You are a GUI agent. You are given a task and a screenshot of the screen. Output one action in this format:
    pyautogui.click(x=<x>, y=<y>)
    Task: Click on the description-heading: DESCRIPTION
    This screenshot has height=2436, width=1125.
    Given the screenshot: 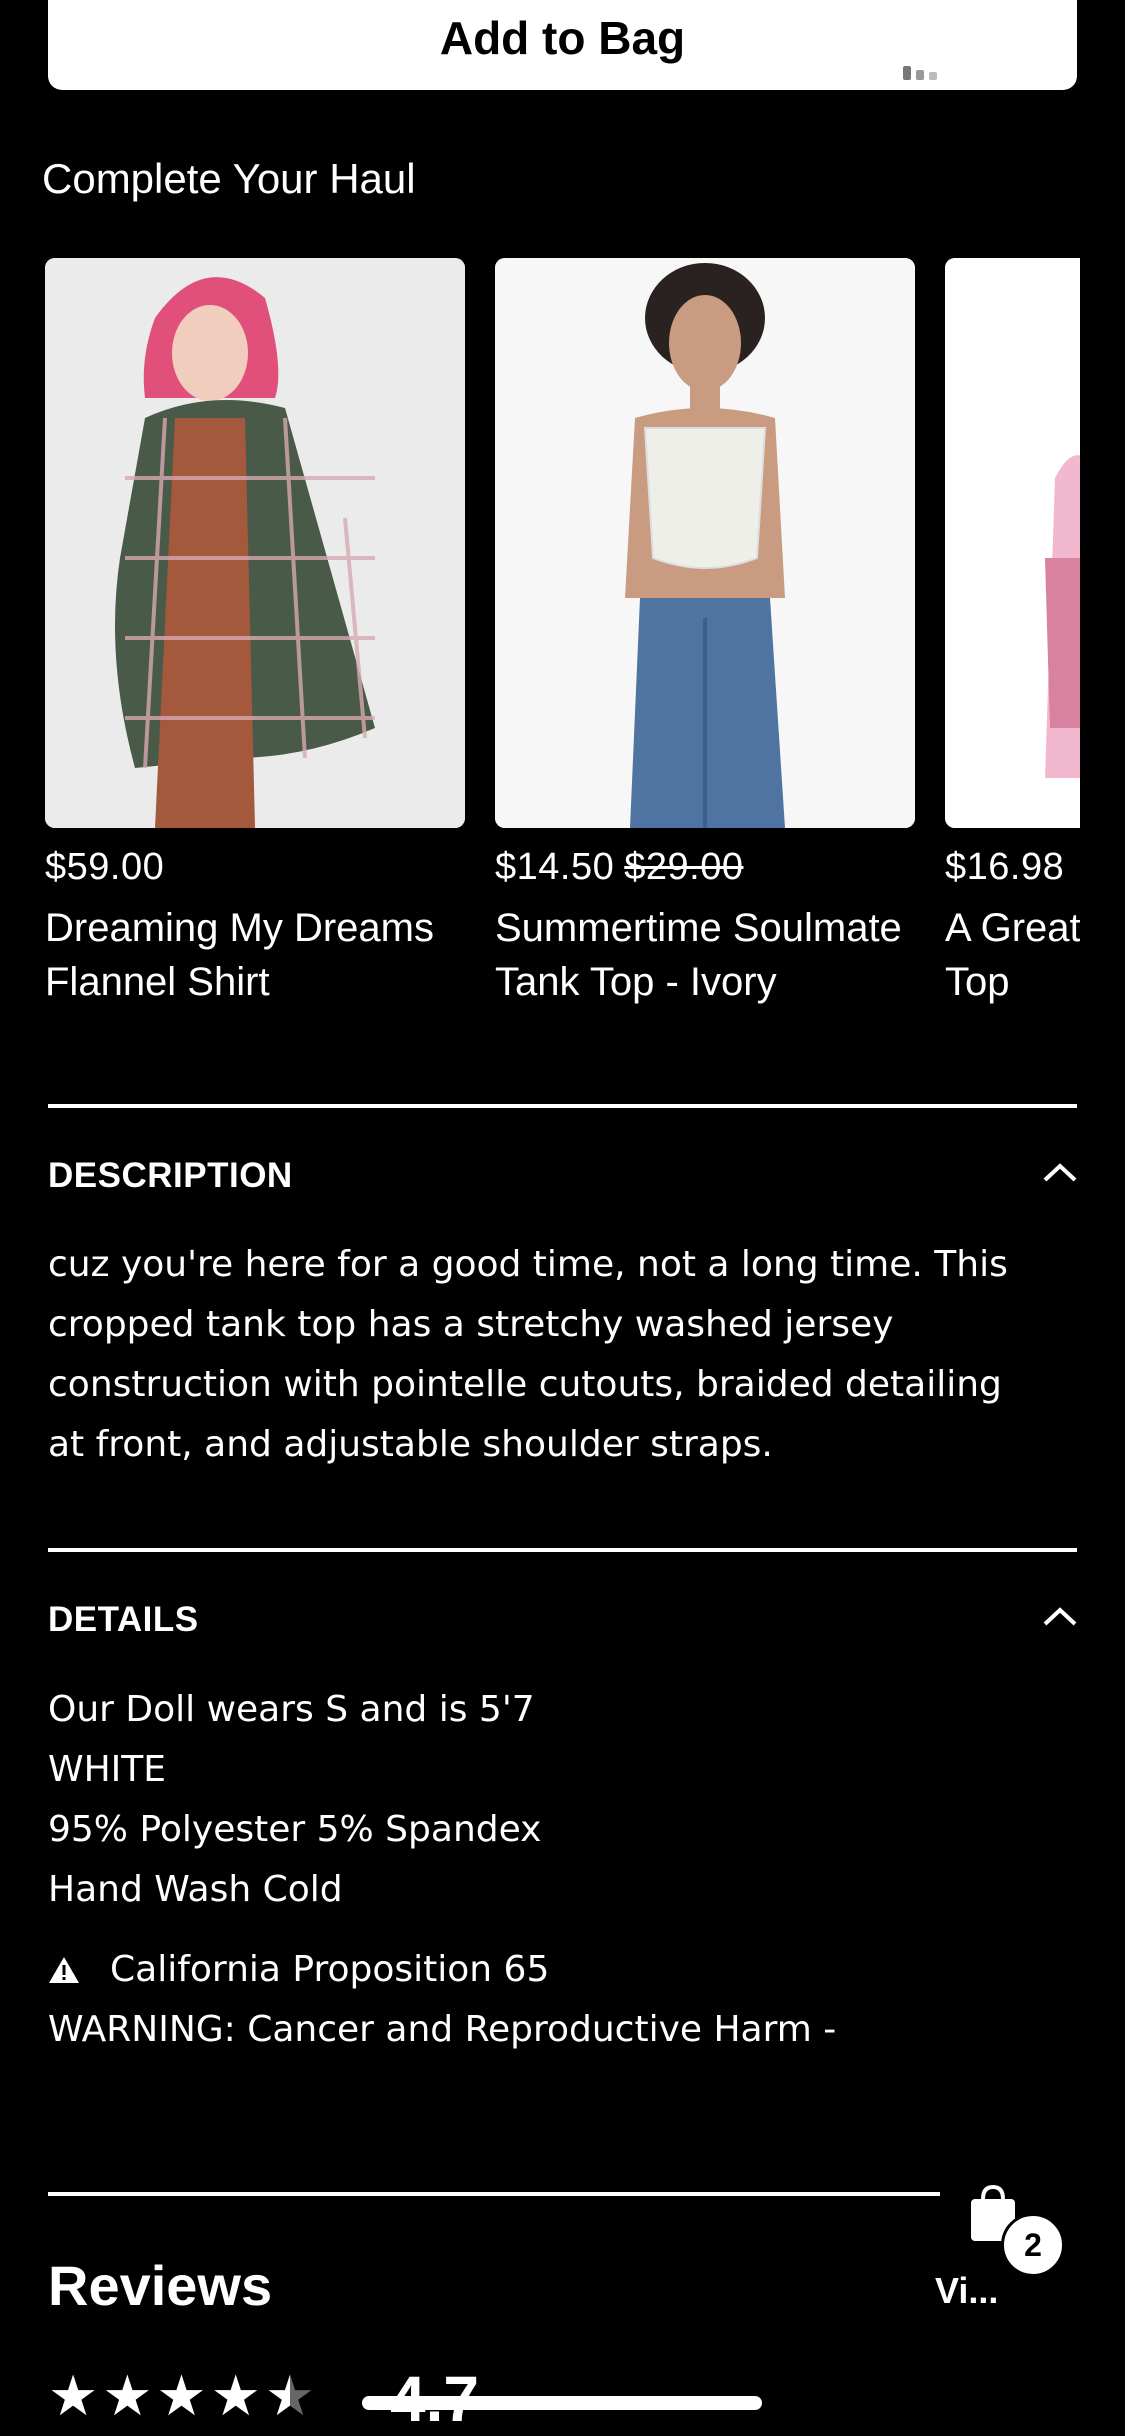 What is the action you would take?
    pyautogui.click(x=170, y=1175)
    